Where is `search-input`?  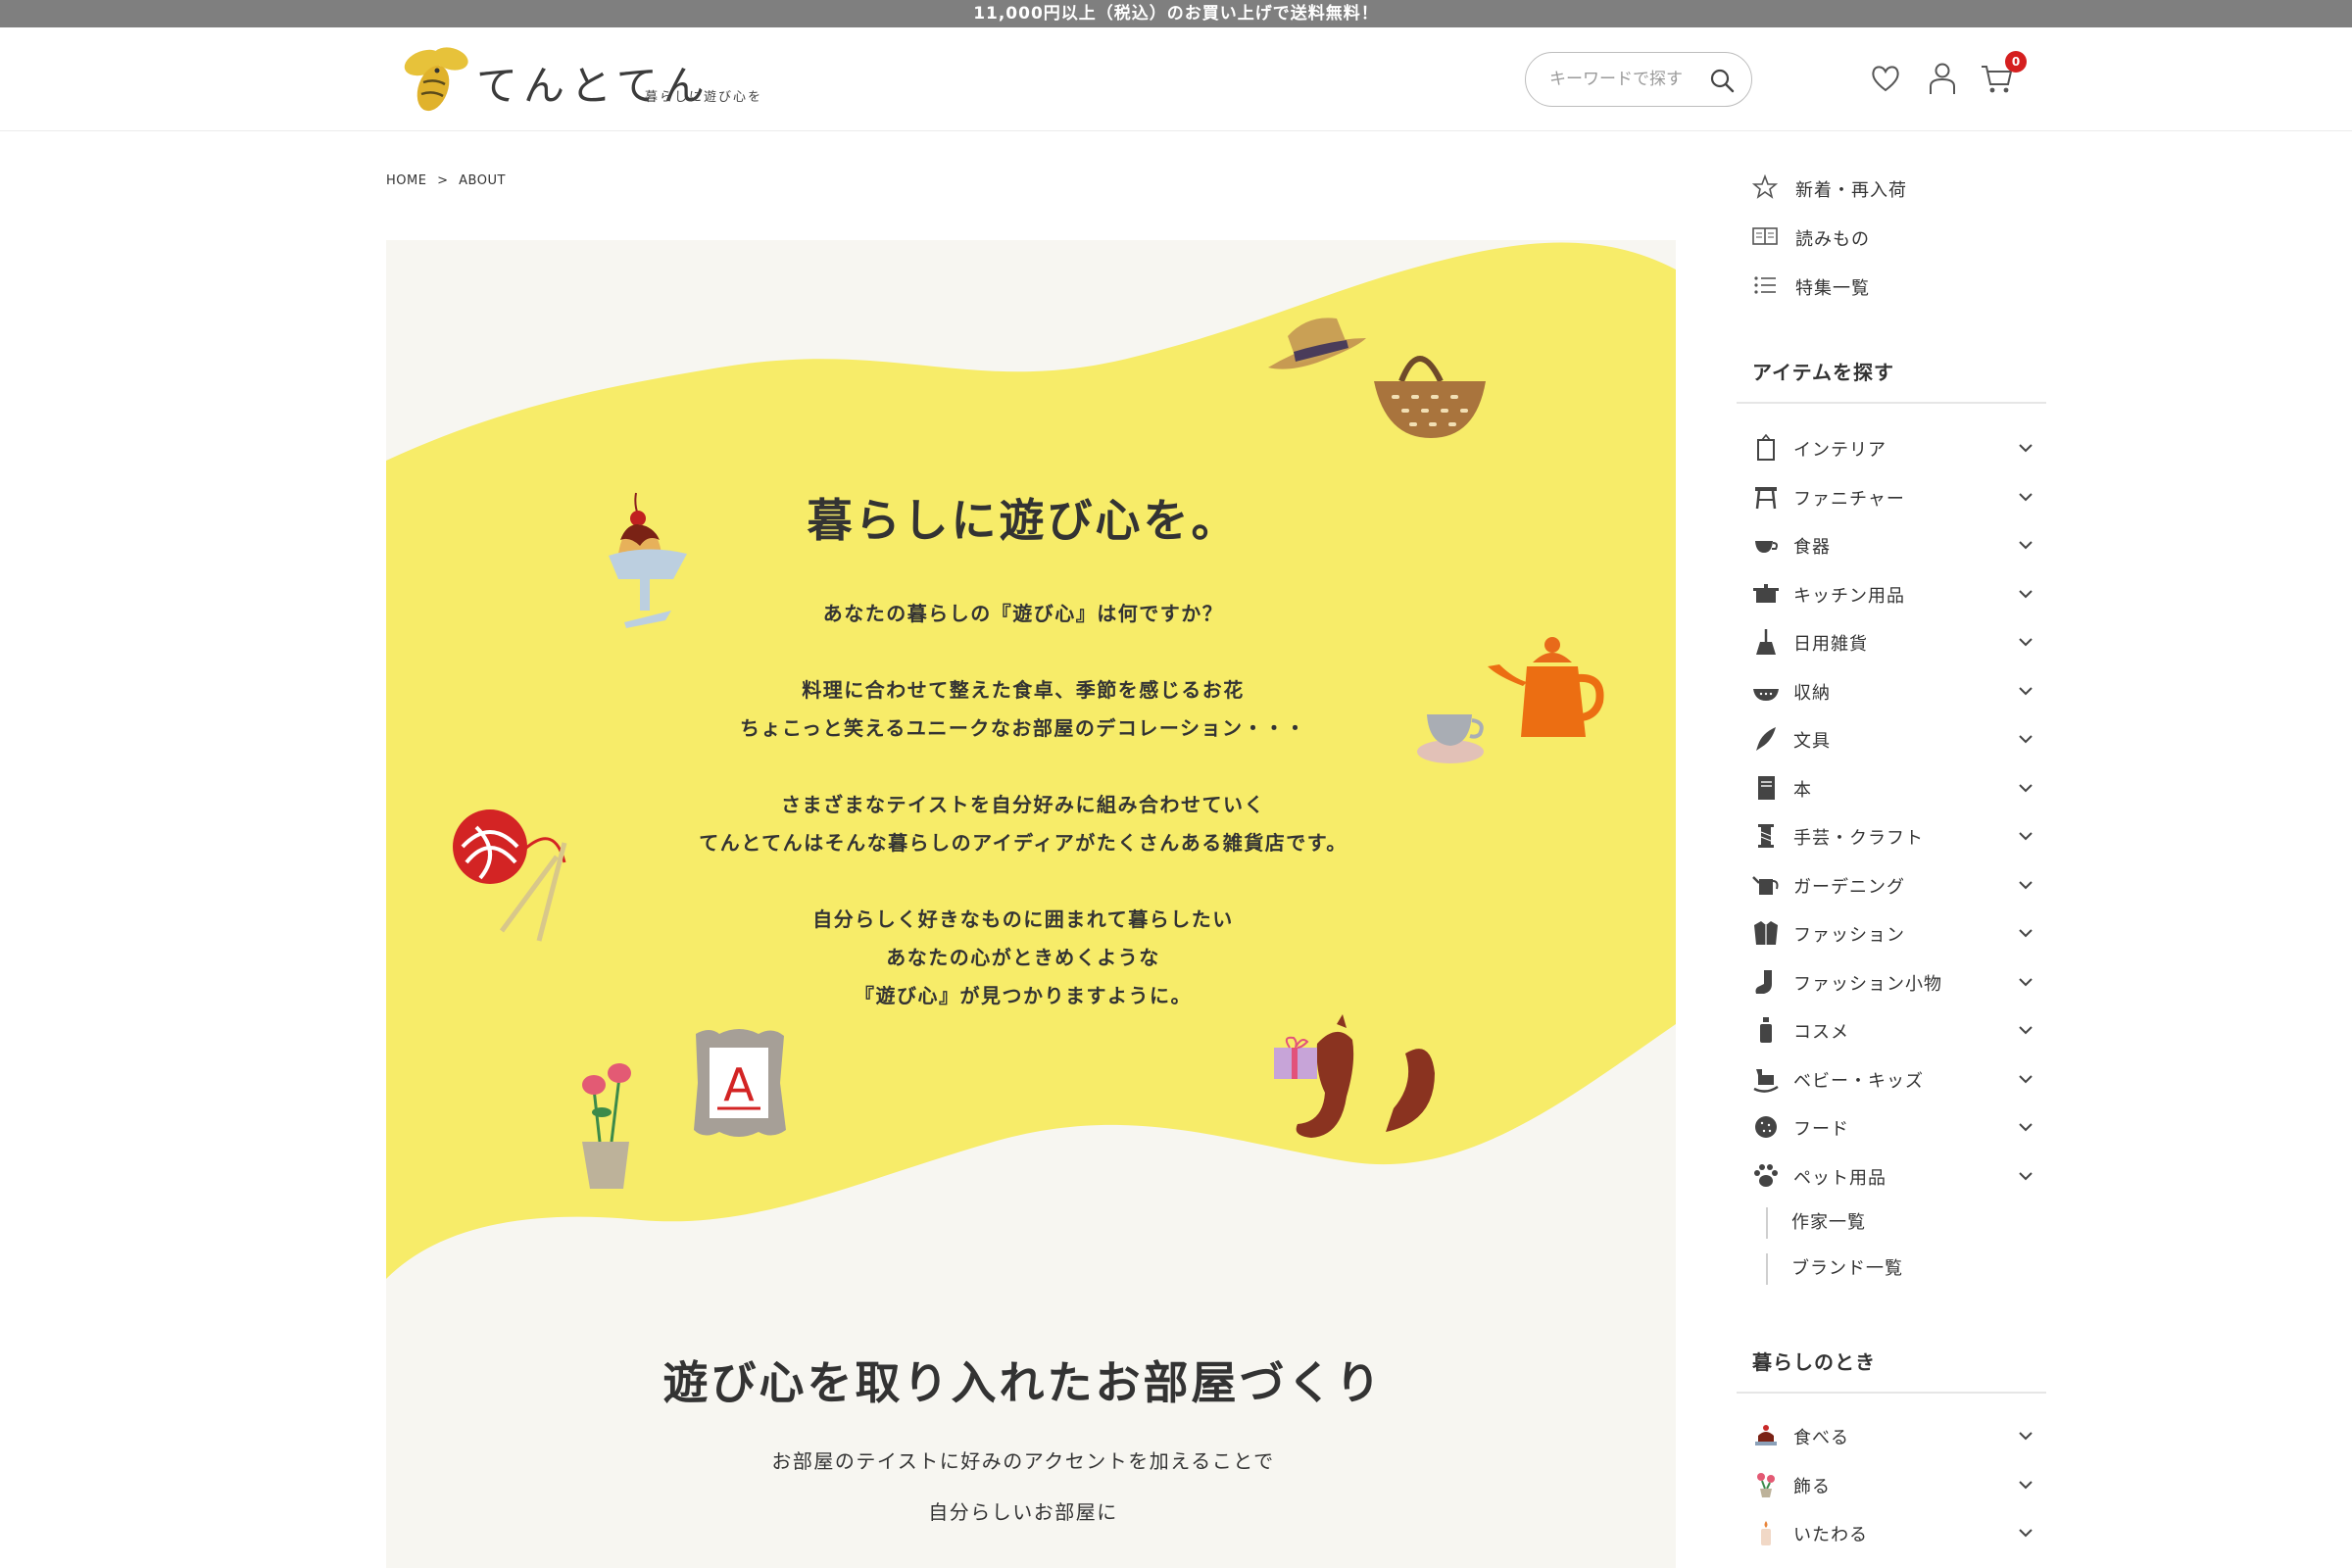 search-input is located at coordinates (1627, 79).